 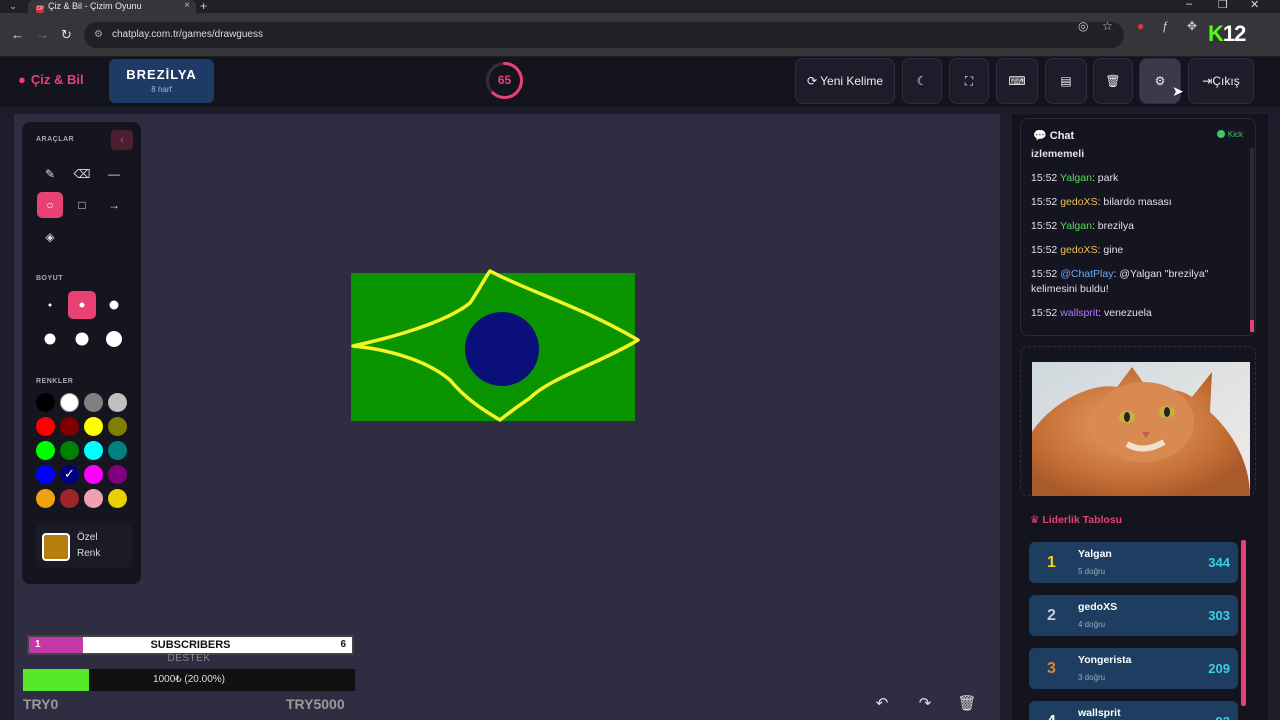 What do you see at coordinates (187, 34) in the screenshot?
I see `url-text: chatplay.com.tr/games/drawguess` at bounding box center [187, 34].